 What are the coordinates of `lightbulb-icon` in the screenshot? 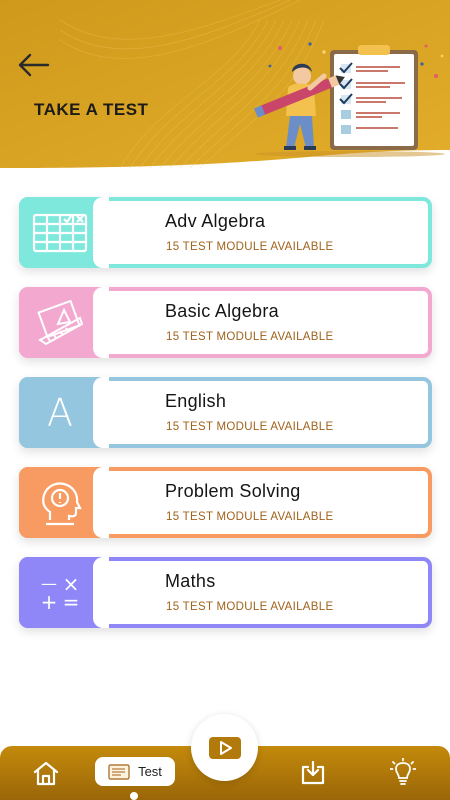 It's located at (403, 771).